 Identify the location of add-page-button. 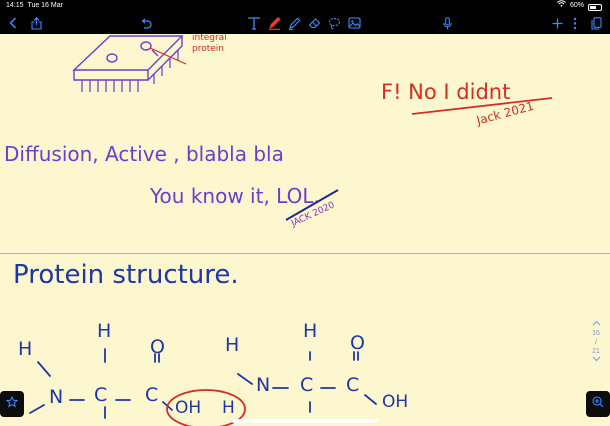
(557, 23).